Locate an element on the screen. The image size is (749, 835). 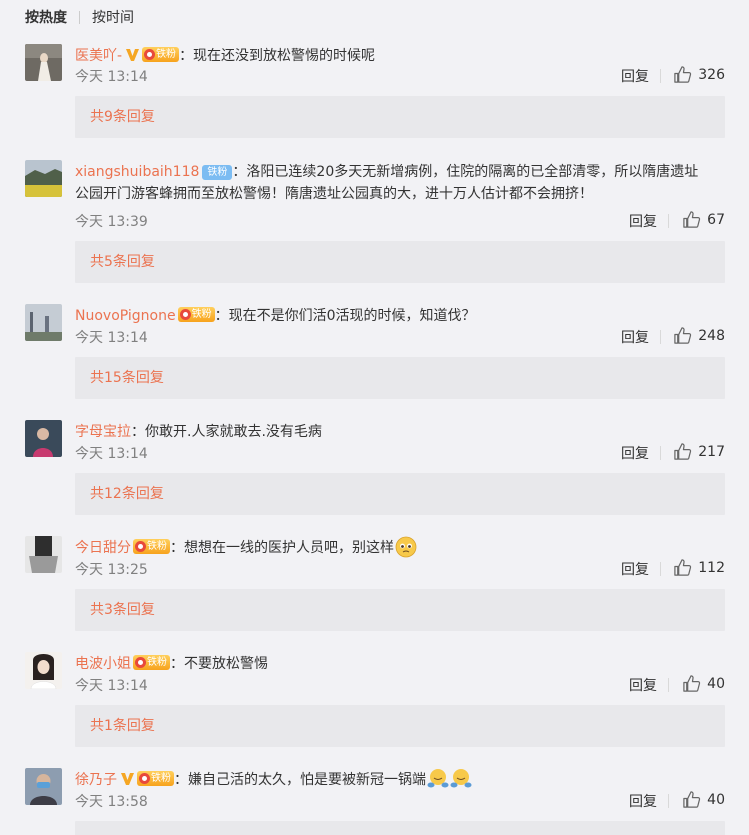
like-button: 326 is located at coordinates (699, 74).